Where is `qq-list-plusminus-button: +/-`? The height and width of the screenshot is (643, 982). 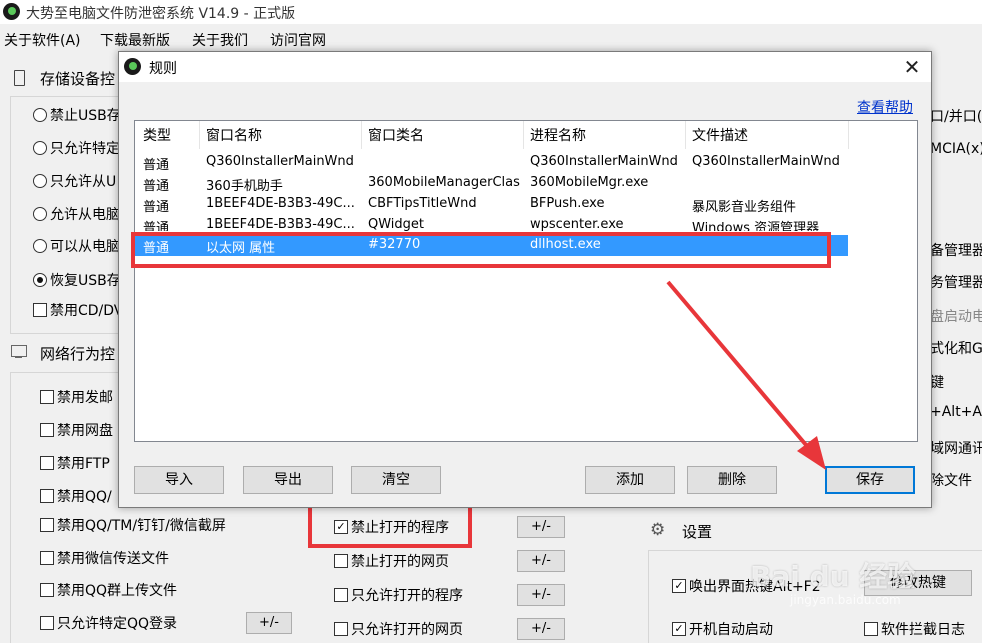 qq-list-plusminus-button: +/- is located at coordinates (269, 623).